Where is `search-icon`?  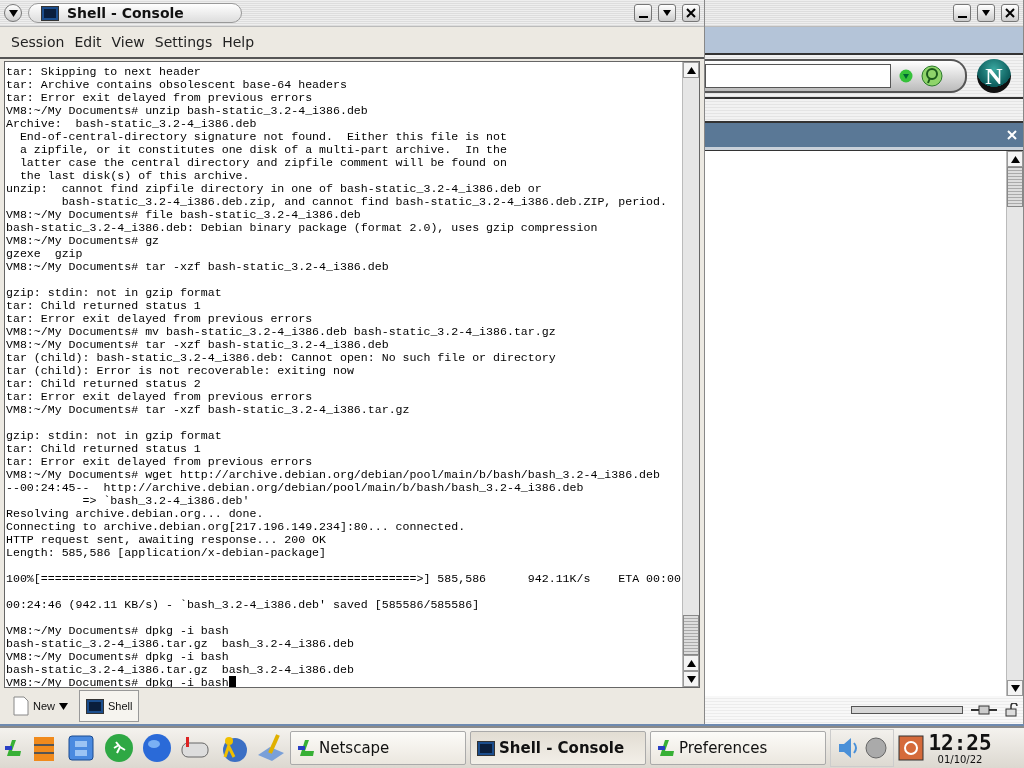 search-icon is located at coordinates (932, 76).